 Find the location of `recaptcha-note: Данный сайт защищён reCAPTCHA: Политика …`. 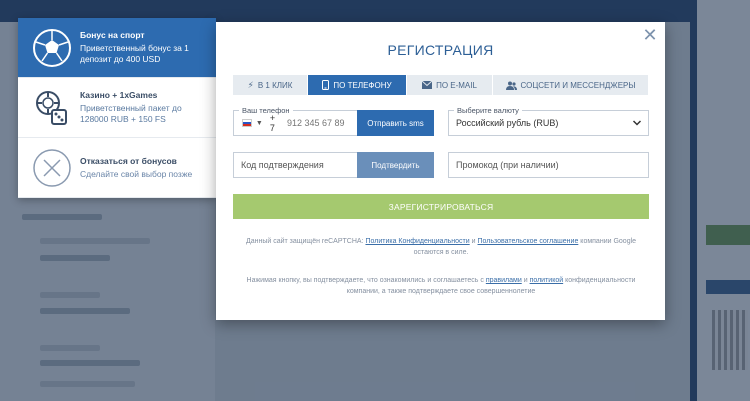

recaptcha-note: Данный сайт защищён reCAPTCHA: Политика … is located at coordinates (441, 247).